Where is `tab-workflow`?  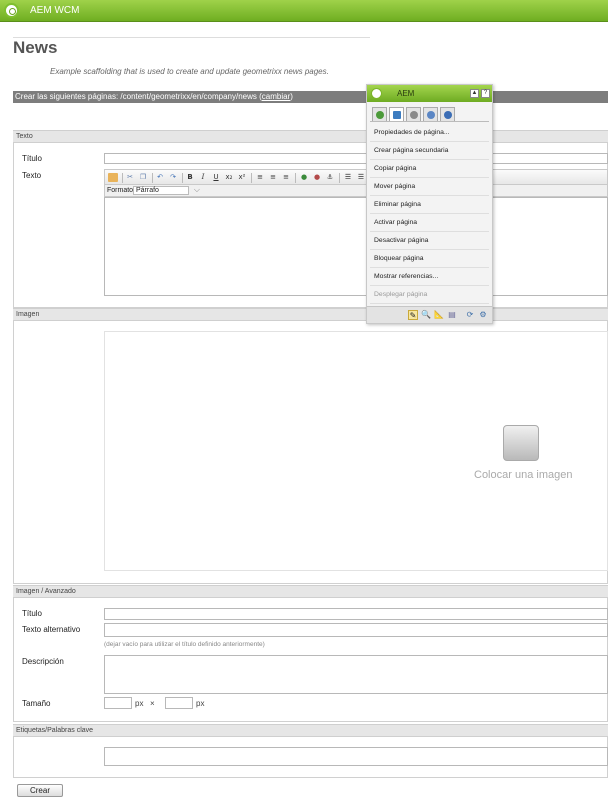 tab-workflow is located at coordinates (447, 114).